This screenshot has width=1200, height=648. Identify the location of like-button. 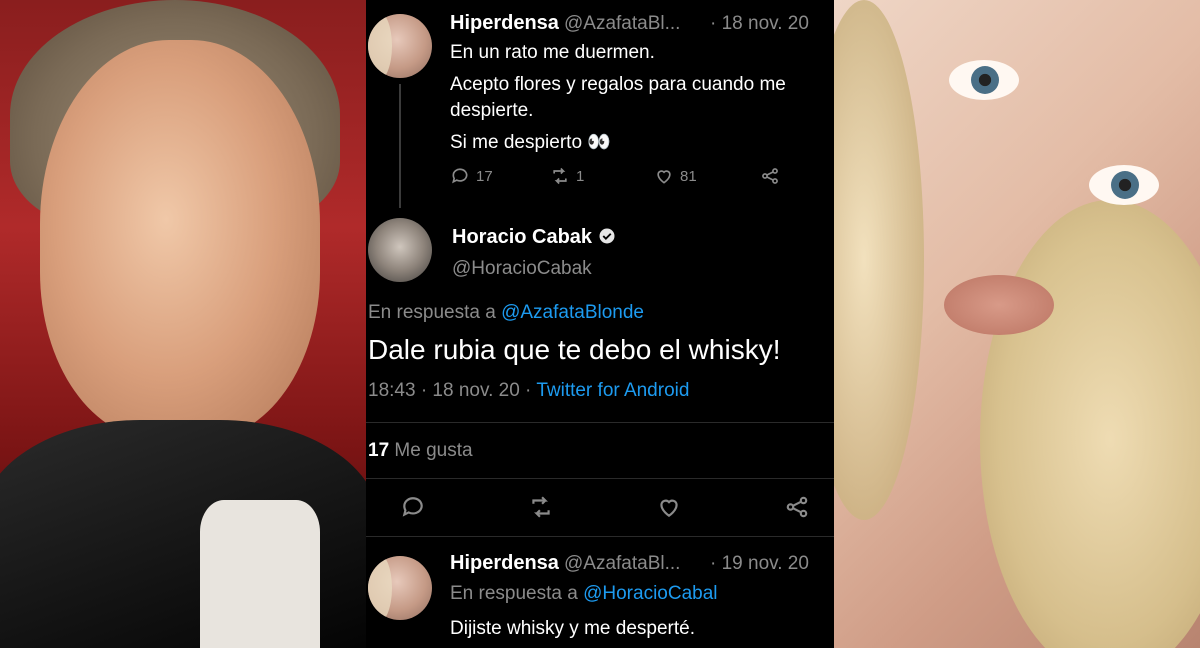
(669, 509).